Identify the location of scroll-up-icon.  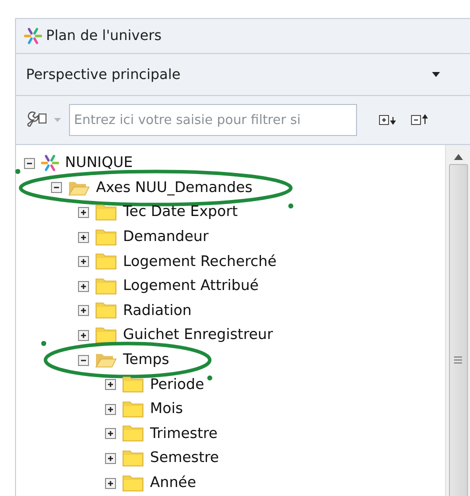
(458, 157).